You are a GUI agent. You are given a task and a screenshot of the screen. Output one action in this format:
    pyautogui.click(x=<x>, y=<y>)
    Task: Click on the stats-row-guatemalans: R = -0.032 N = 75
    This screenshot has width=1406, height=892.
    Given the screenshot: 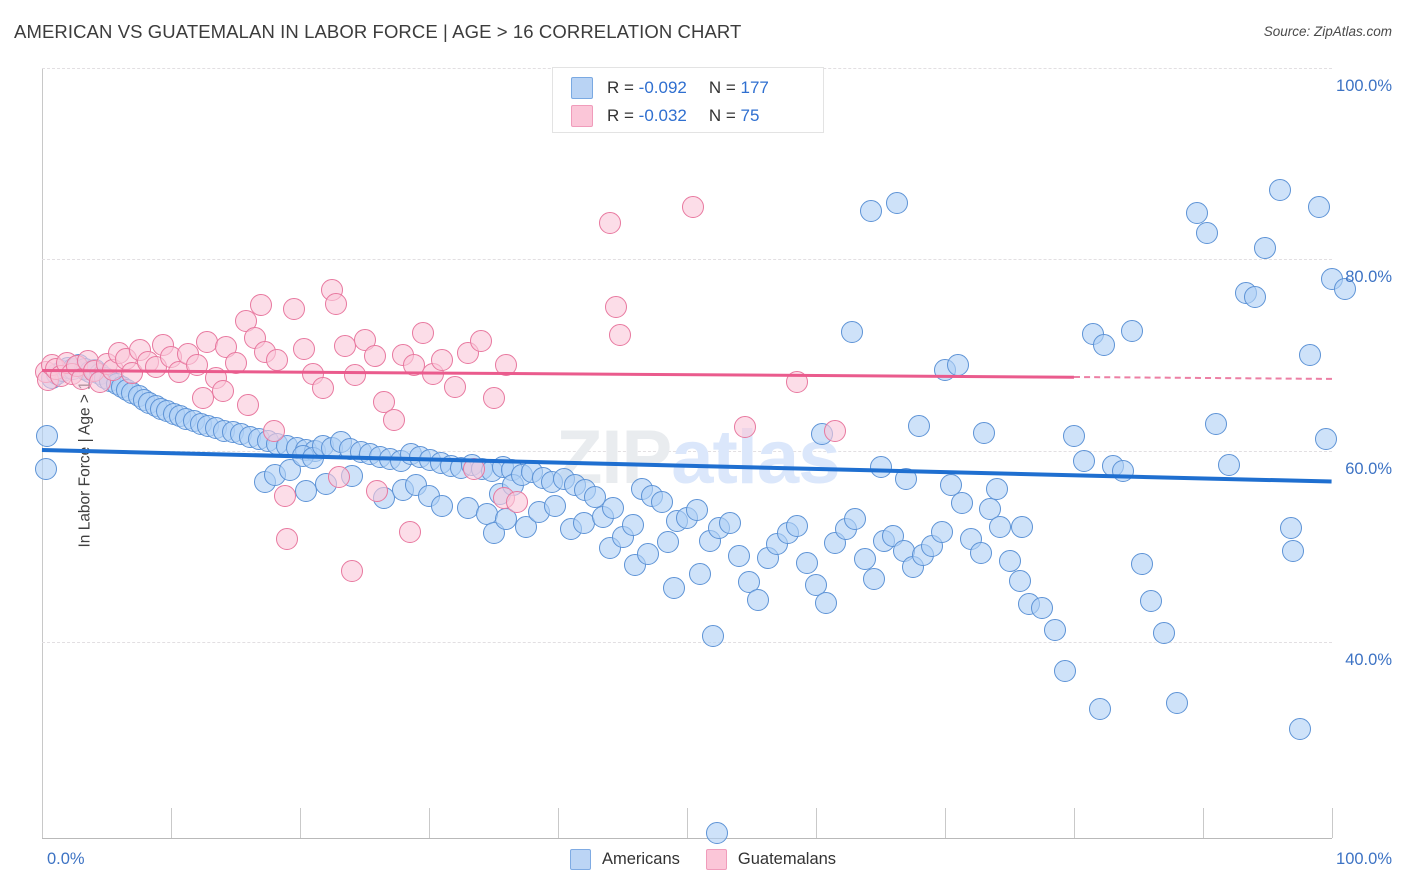 What is the action you would take?
    pyautogui.click(x=665, y=116)
    